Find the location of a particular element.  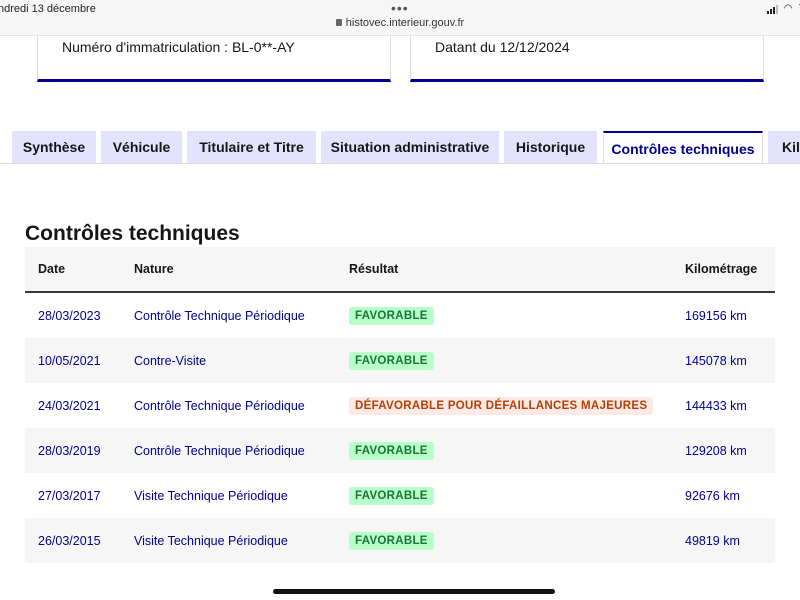

row-date: 28/03/2023 is located at coordinates (69, 315).